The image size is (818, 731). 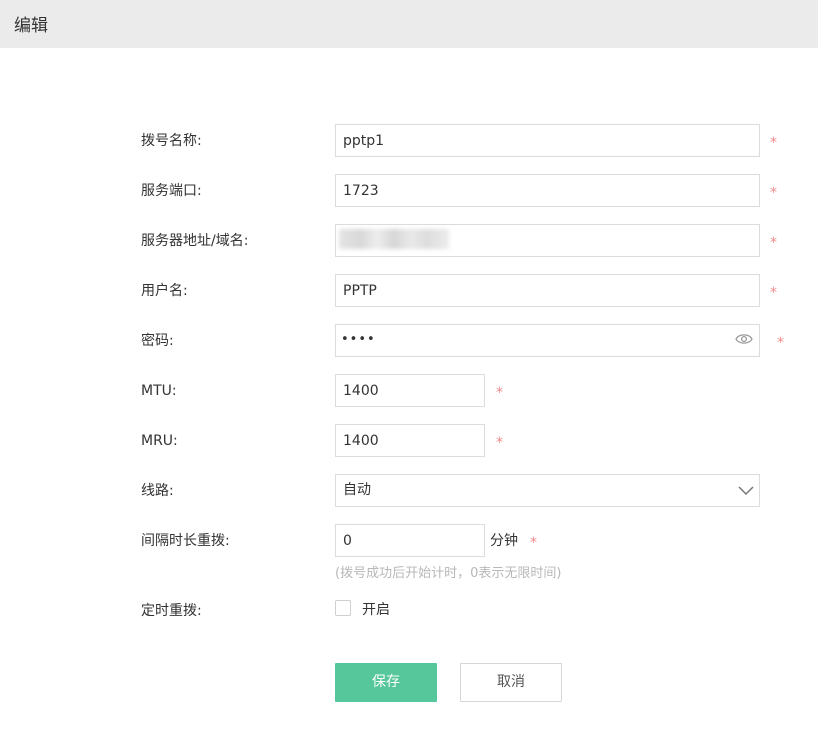 What do you see at coordinates (343, 608) in the screenshot?
I see `scheduled-redial-checkbox` at bounding box center [343, 608].